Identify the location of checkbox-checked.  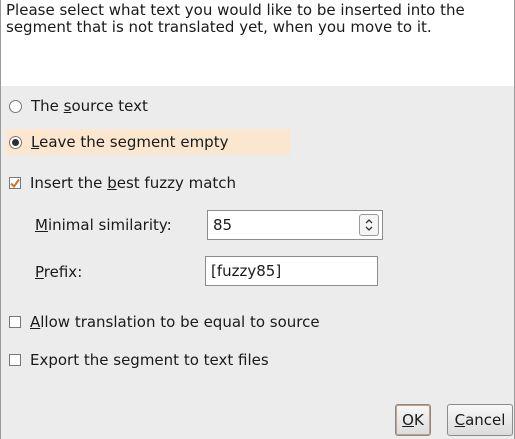
(15, 183).